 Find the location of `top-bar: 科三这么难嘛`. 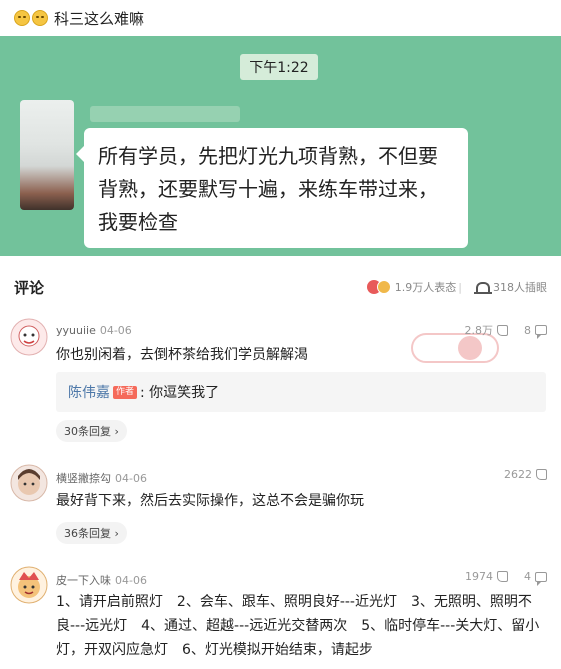

top-bar: 科三这么难嘛 is located at coordinates (280, 18).